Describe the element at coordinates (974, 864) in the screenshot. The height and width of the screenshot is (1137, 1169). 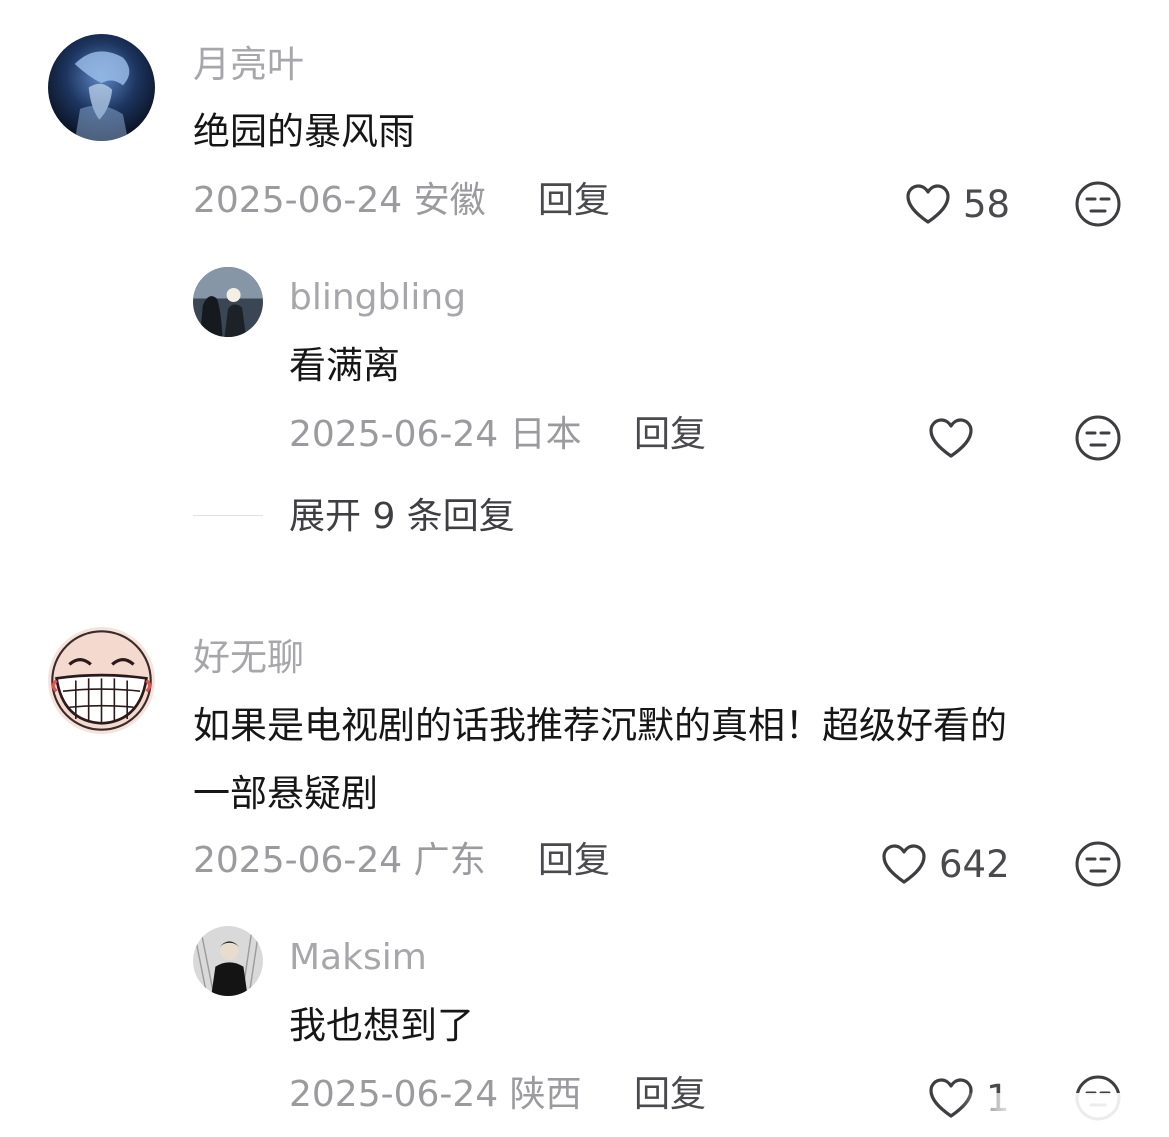
I see `like-count: 642` at that location.